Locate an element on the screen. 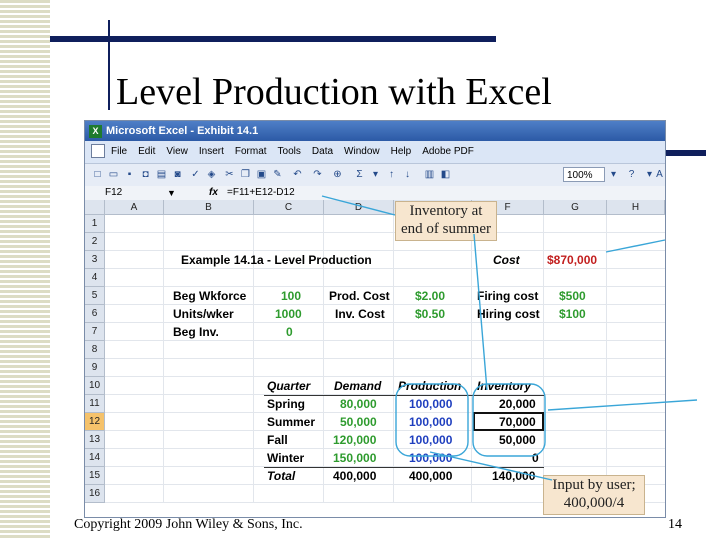 This screenshot has height=540, width=720. autosum-icon: Σ is located at coordinates (359, 174).